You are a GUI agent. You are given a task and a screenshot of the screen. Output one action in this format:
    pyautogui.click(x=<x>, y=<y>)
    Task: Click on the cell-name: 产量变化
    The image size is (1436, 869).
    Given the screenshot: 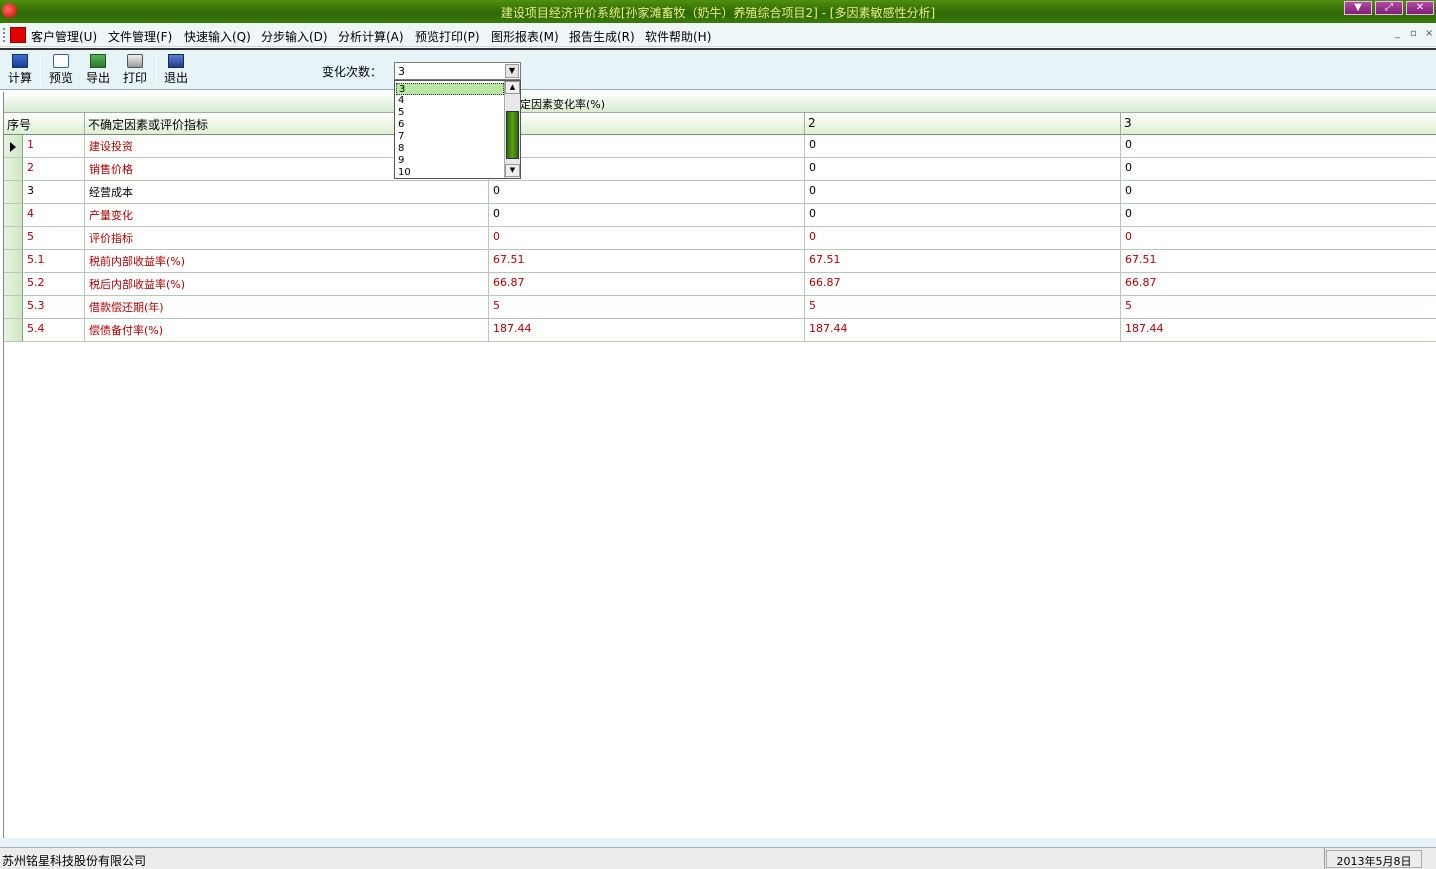 What is the action you would take?
    pyautogui.click(x=287, y=215)
    